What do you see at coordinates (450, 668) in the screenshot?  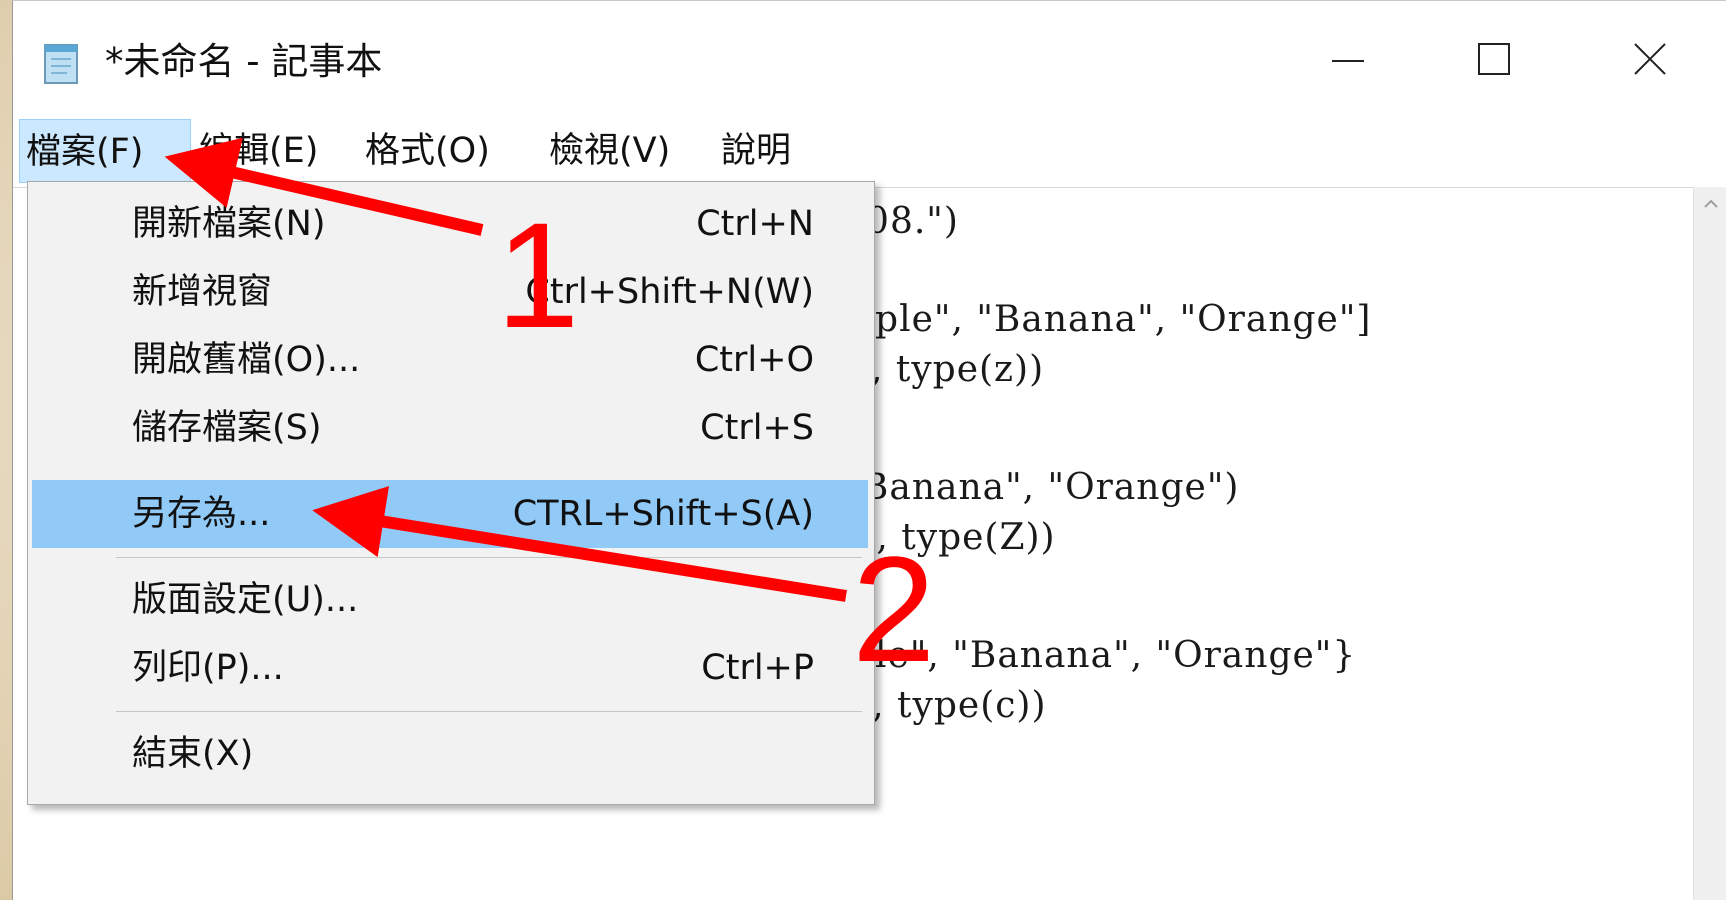 I see `menu-item-print: 列印(P)... Ctrl+P` at bounding box center [450, 668].